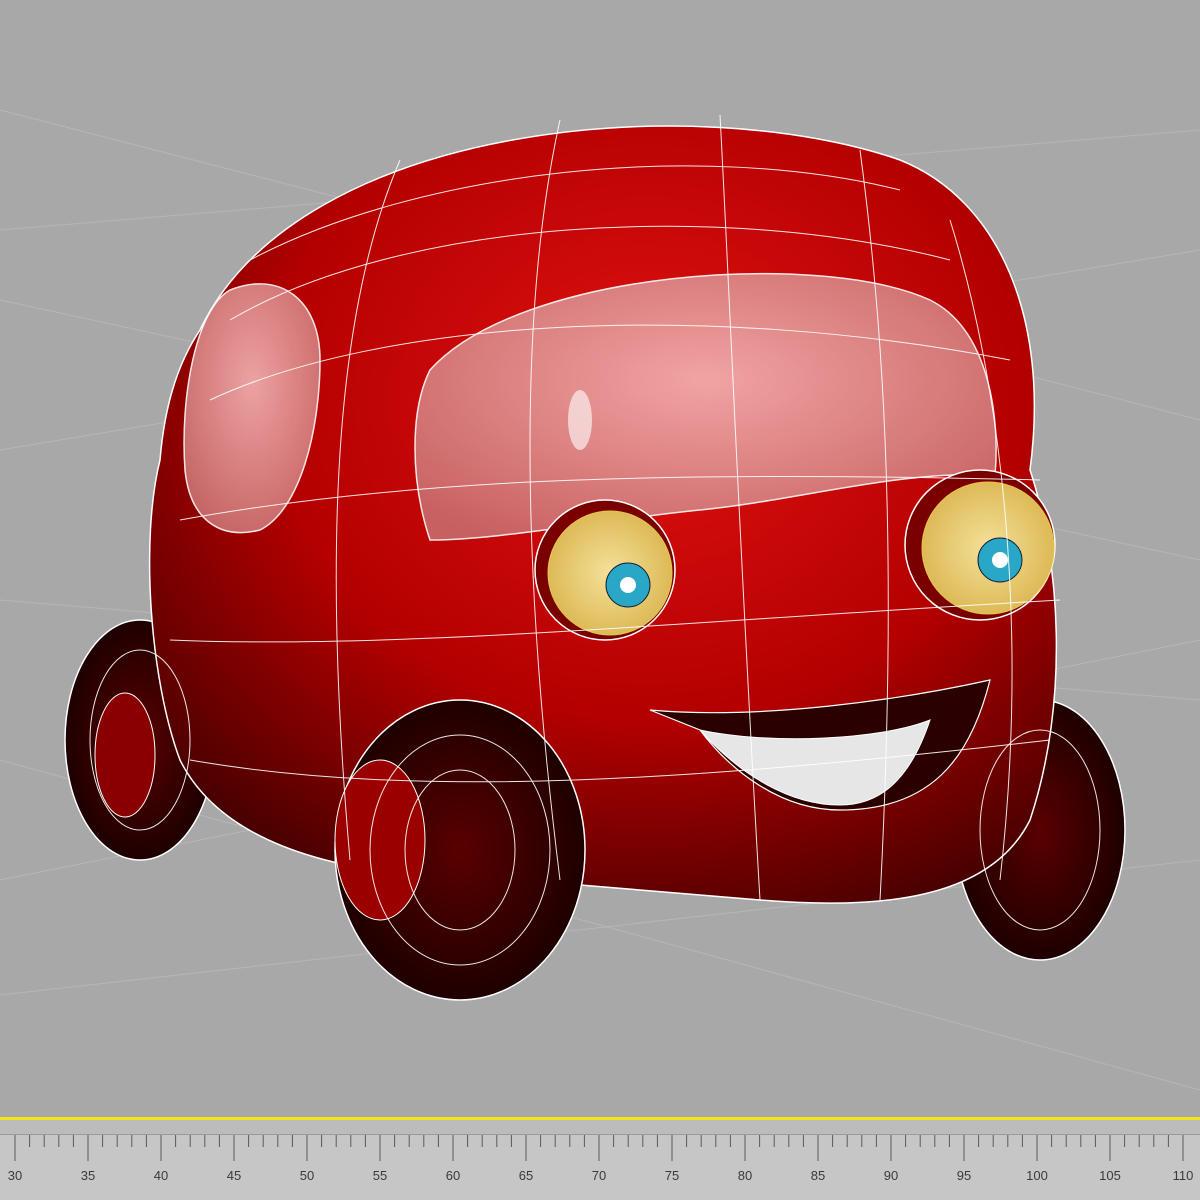  What do you see at coordinates (453, 1175) in the screenshot?
I see `timeline-tick-label: 60` at bounding box center [453, 1175].